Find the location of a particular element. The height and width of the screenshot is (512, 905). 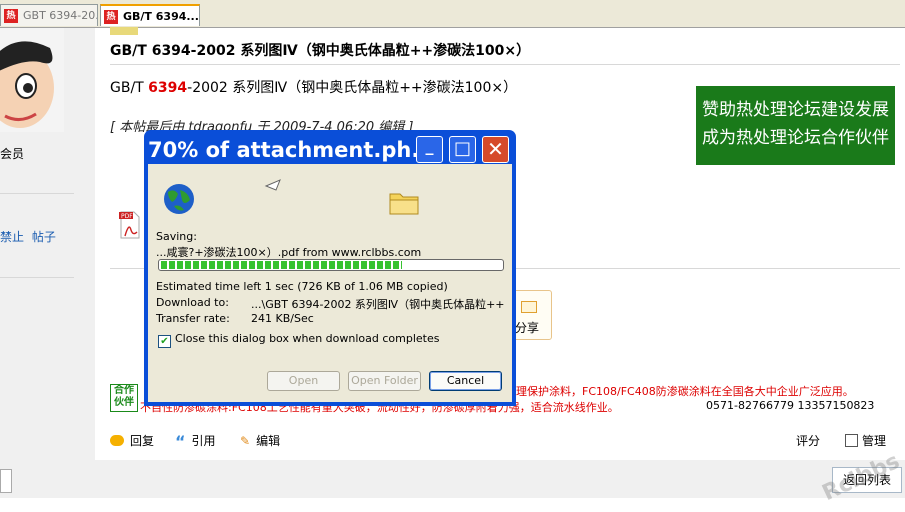

edit-action: ✎ 编辑 is located at coordinates (260, 440).